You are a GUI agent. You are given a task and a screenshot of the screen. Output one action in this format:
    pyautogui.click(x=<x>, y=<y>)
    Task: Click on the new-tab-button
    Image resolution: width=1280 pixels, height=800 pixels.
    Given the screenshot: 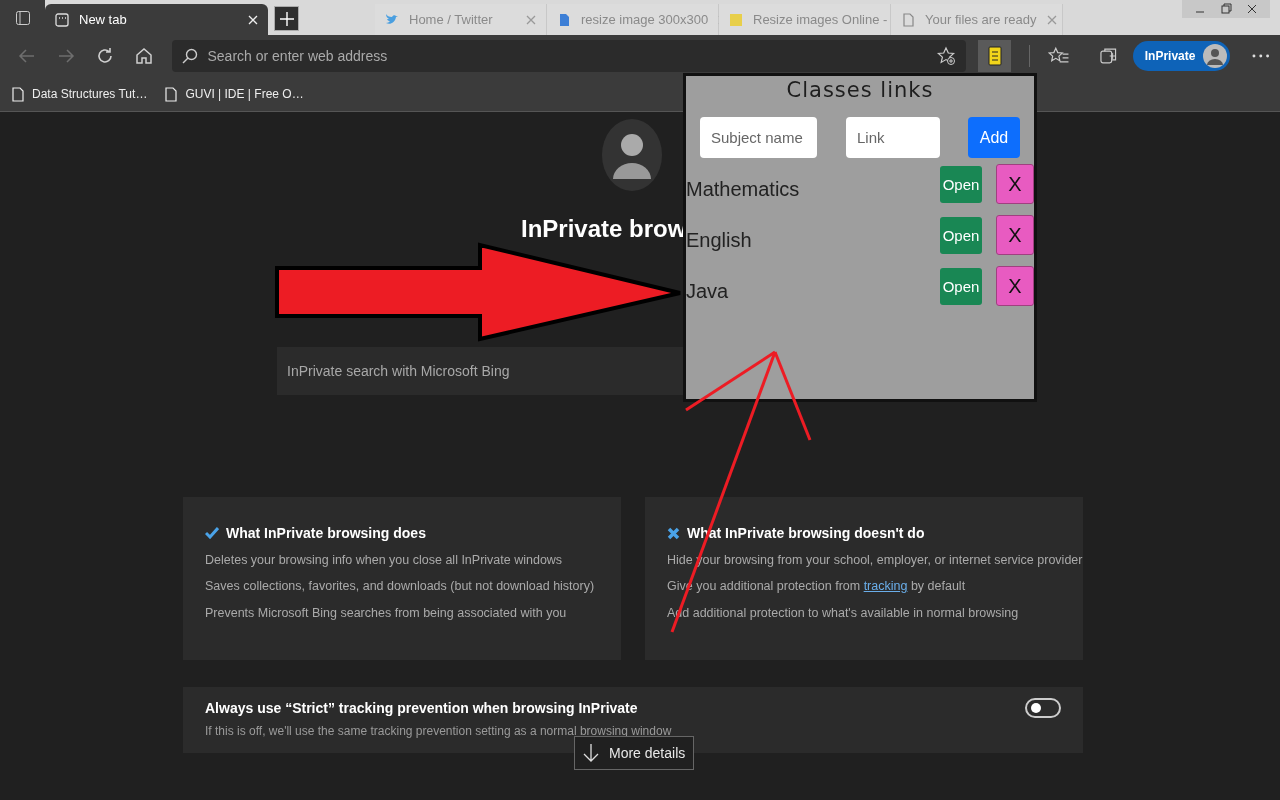 What is the action you would take?
    pyautogui.click(x=286, y=18)
    